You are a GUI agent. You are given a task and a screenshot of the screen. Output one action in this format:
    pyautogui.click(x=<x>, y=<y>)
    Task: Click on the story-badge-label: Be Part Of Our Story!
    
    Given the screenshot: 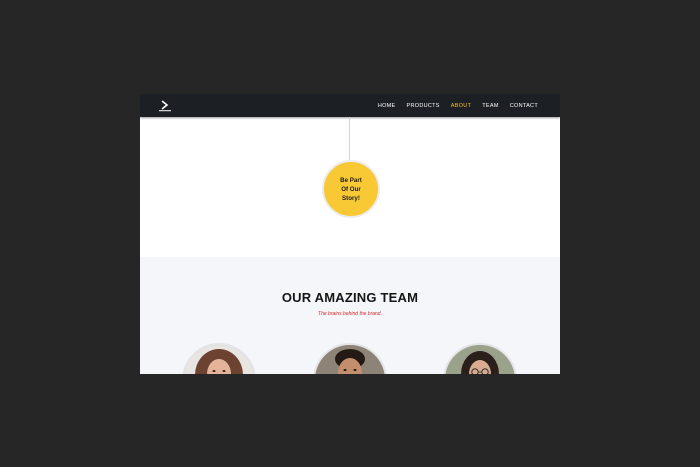 What is the action you would take?
    pyautogui.click(x=351, y=189)
    